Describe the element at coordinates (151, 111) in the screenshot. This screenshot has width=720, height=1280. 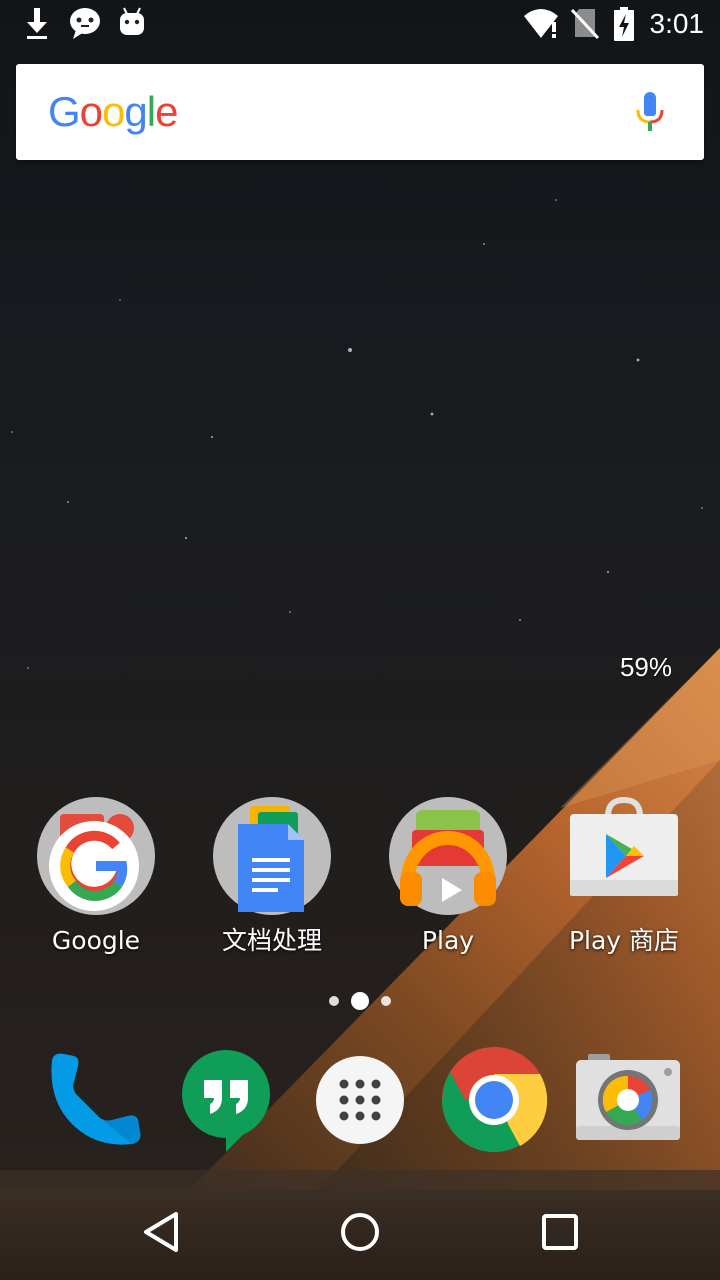
I see `google-logo-letter: l` at that location.